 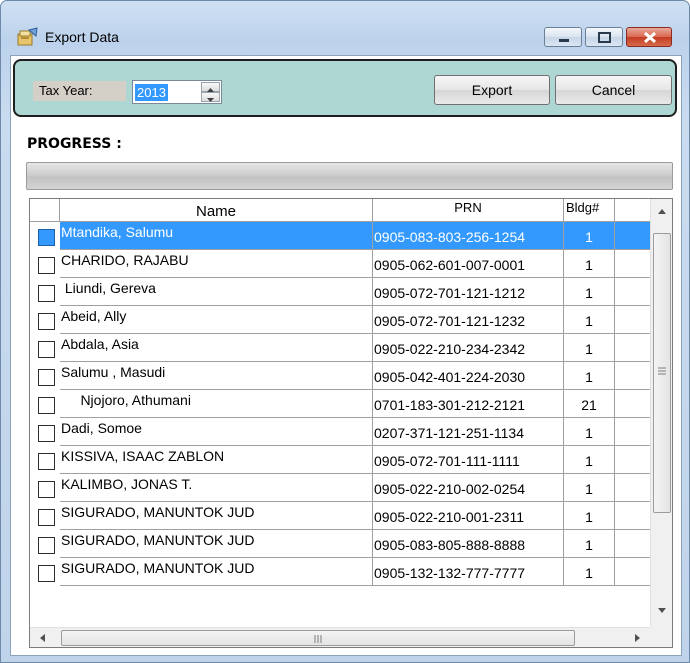 I want to click on scroll-left-button, so click(x=43, y=638).